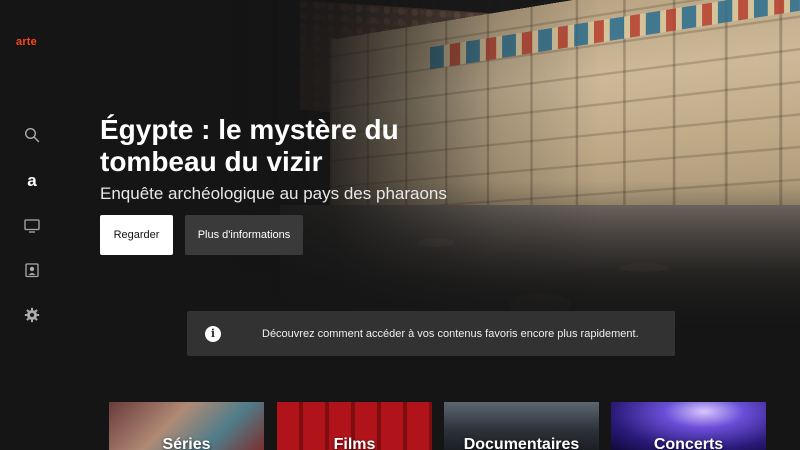 The height and width of the screenshot is (450, 800). I want to click on sidebar-item-home: a, so click(32, 180).